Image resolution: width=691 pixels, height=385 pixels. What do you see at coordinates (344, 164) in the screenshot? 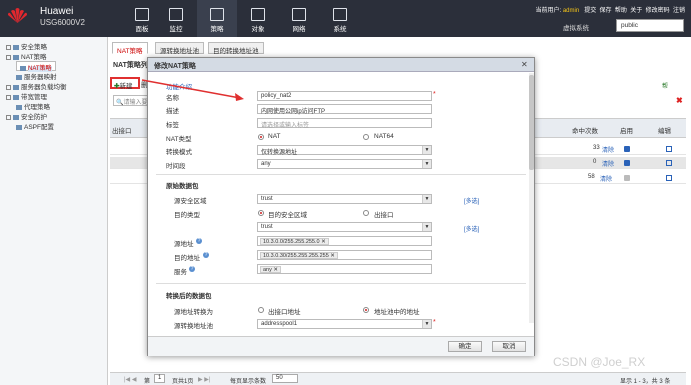
I see `time-range-select: any ▼` at bounding box center [344, 164].